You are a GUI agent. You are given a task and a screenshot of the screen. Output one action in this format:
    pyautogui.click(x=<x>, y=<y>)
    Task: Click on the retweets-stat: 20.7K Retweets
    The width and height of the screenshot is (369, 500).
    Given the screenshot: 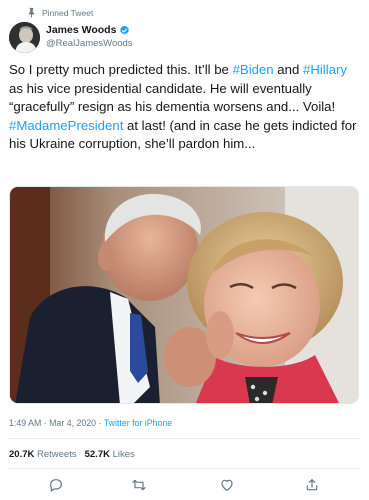 What is the action you would take?
    pyautogui.click(x=43, y=454)
    